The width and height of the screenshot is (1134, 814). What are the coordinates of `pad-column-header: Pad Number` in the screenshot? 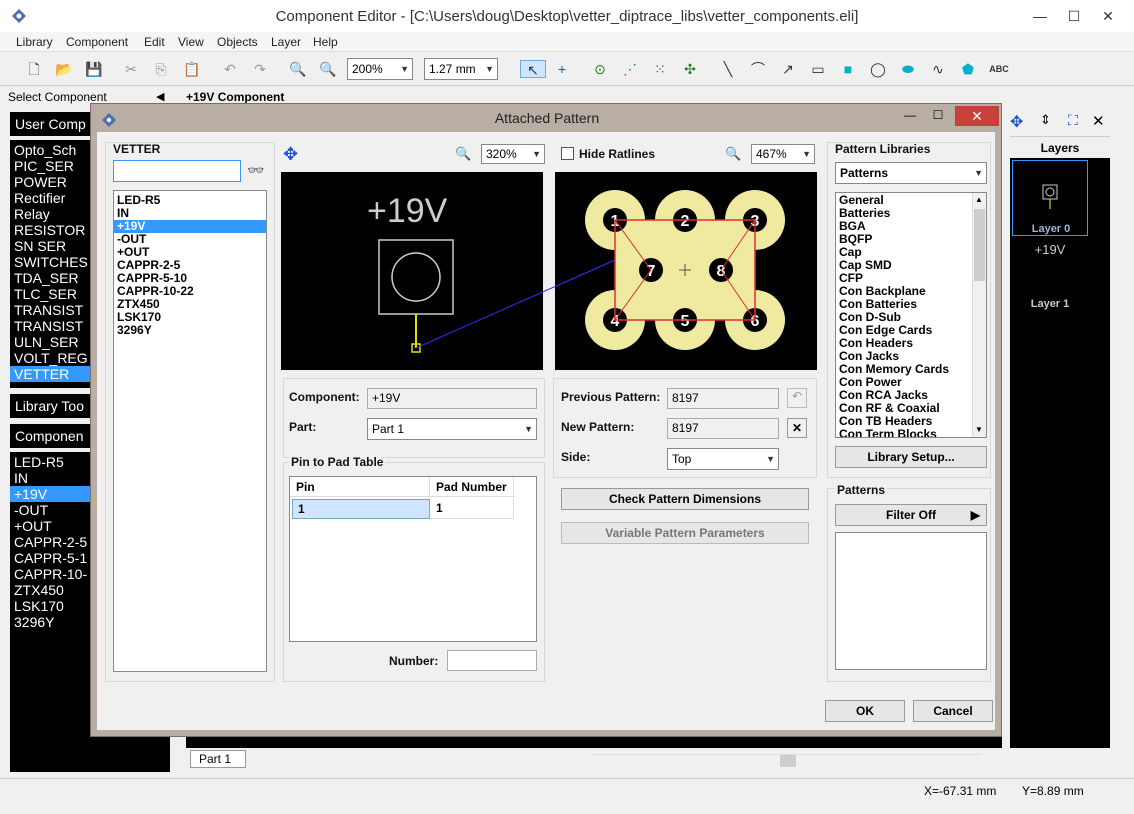 It's located at (472, 487).